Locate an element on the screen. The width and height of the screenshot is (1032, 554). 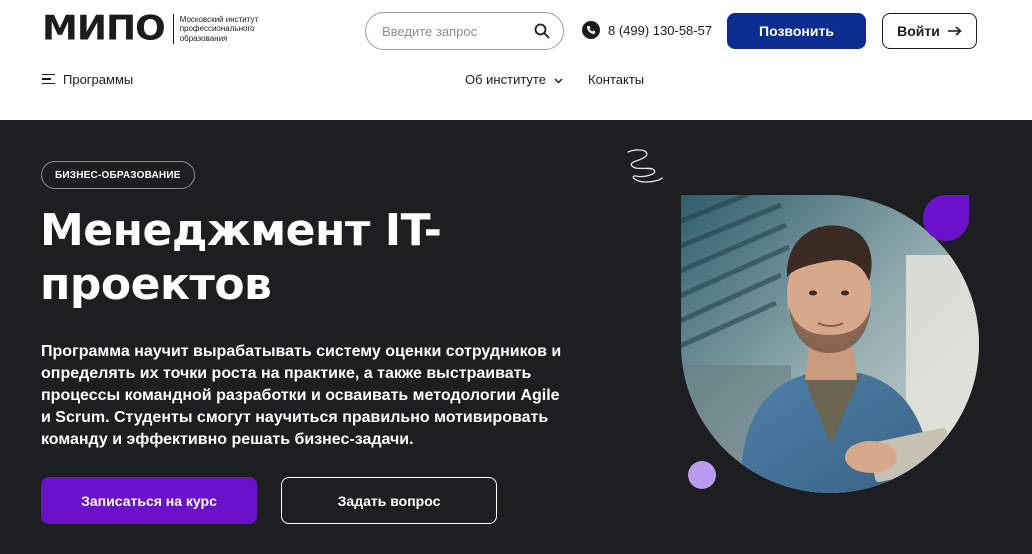
squiggle-decoration is located at coordinates (645, 166).